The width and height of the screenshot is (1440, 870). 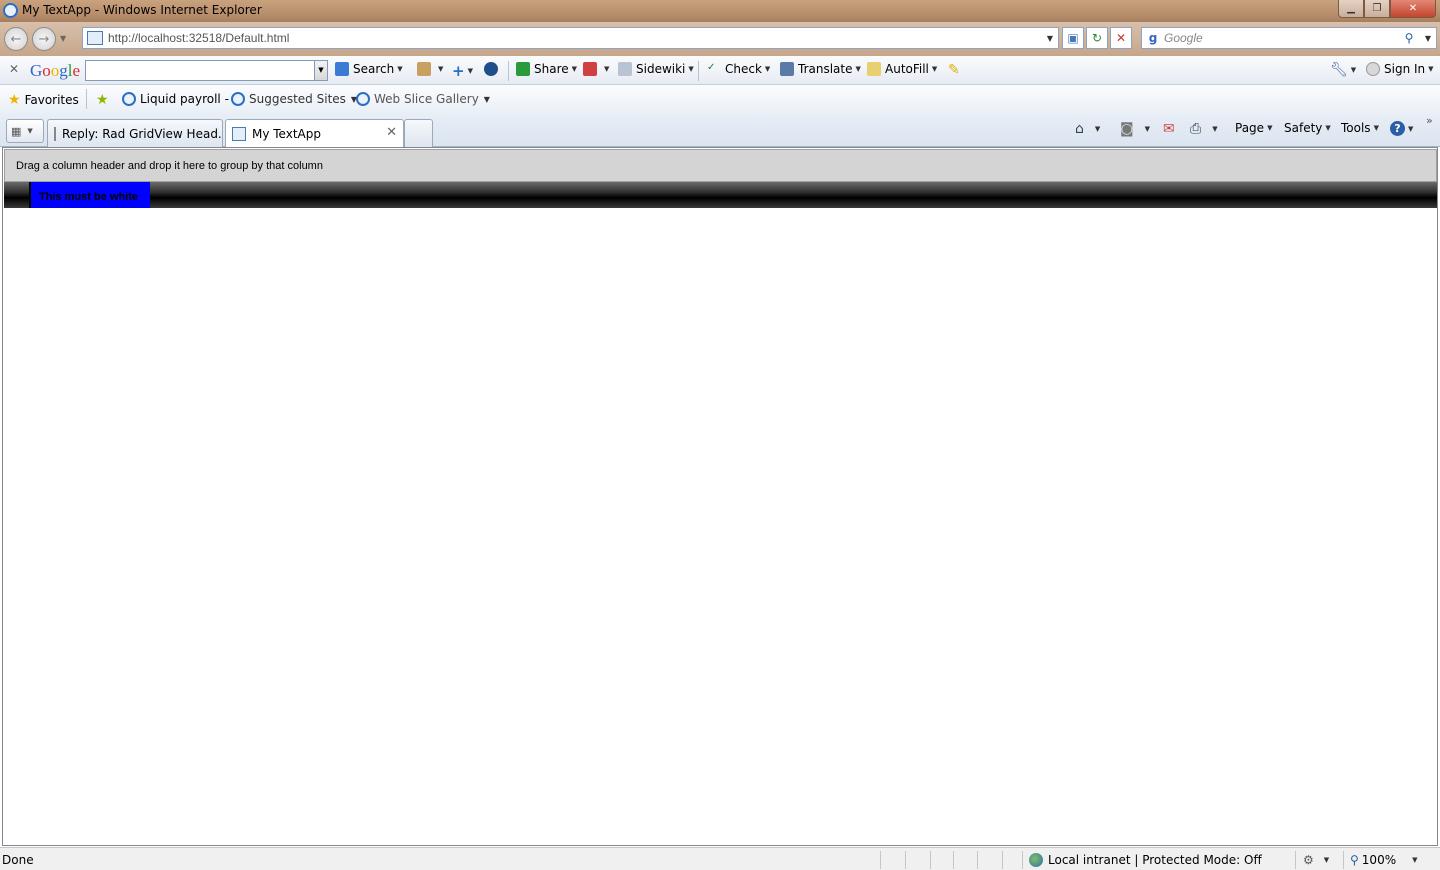 I want to click on compatibility-view-button: ▣, so click(x=1073, y=38).